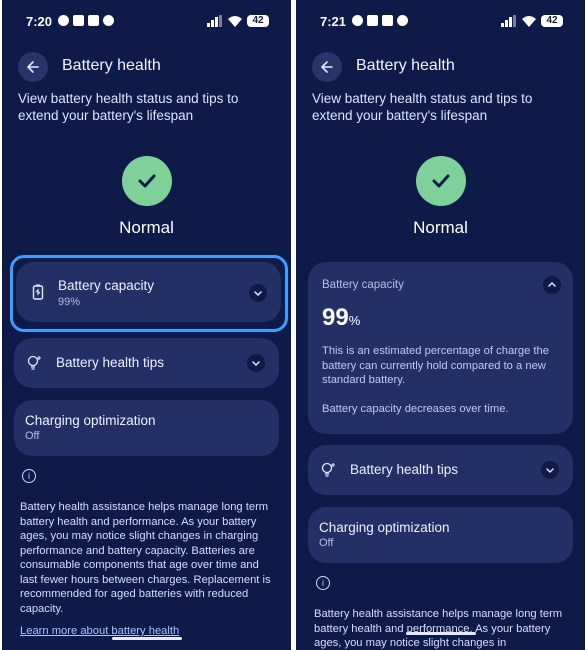 This screenshot has height=650, width=587. I want to click on capacity-number: 99, so click(335, 317).